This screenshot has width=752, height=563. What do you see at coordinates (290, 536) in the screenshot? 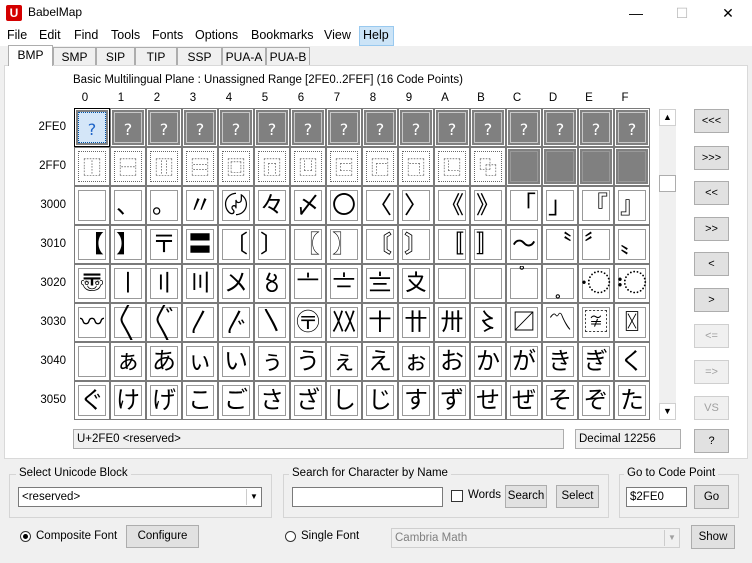
I see `single-font-radio` at bounding box center [290, 536].